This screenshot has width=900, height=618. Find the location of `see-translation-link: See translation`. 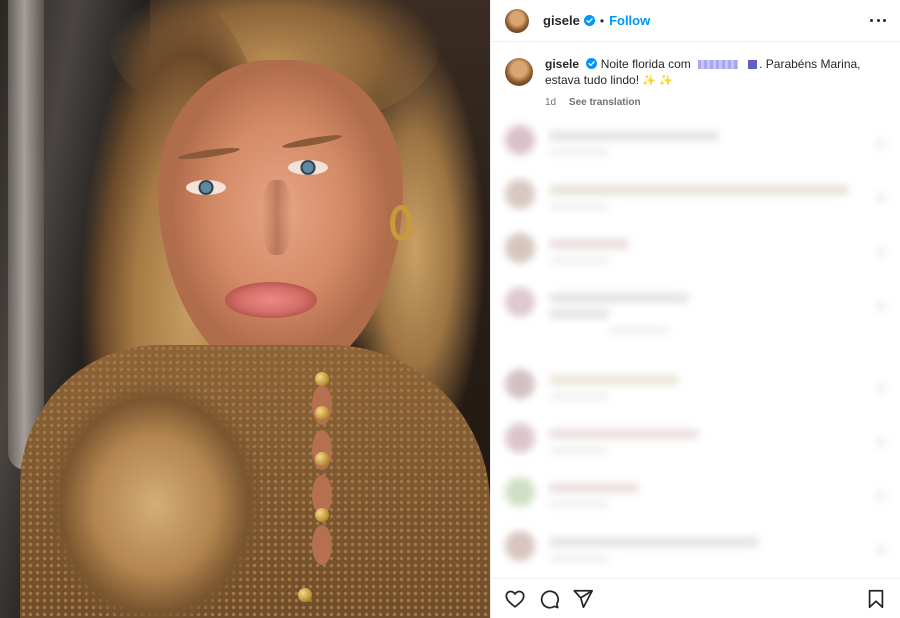

see-translation-link: See translation is located at coordinates (605, 102).